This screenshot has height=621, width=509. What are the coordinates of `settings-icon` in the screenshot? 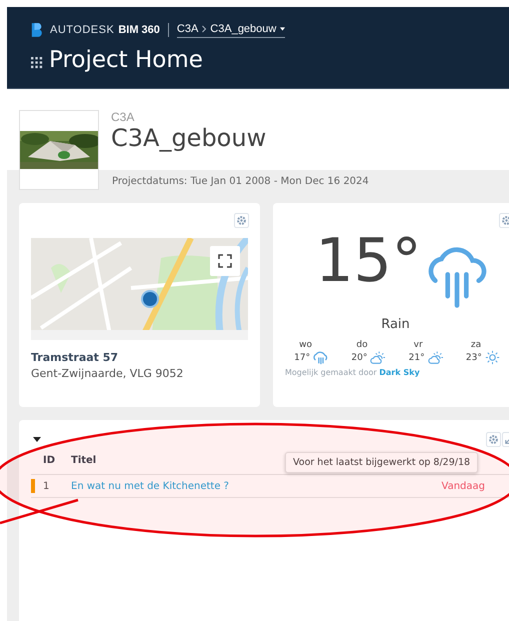 It's located at (241, 220).